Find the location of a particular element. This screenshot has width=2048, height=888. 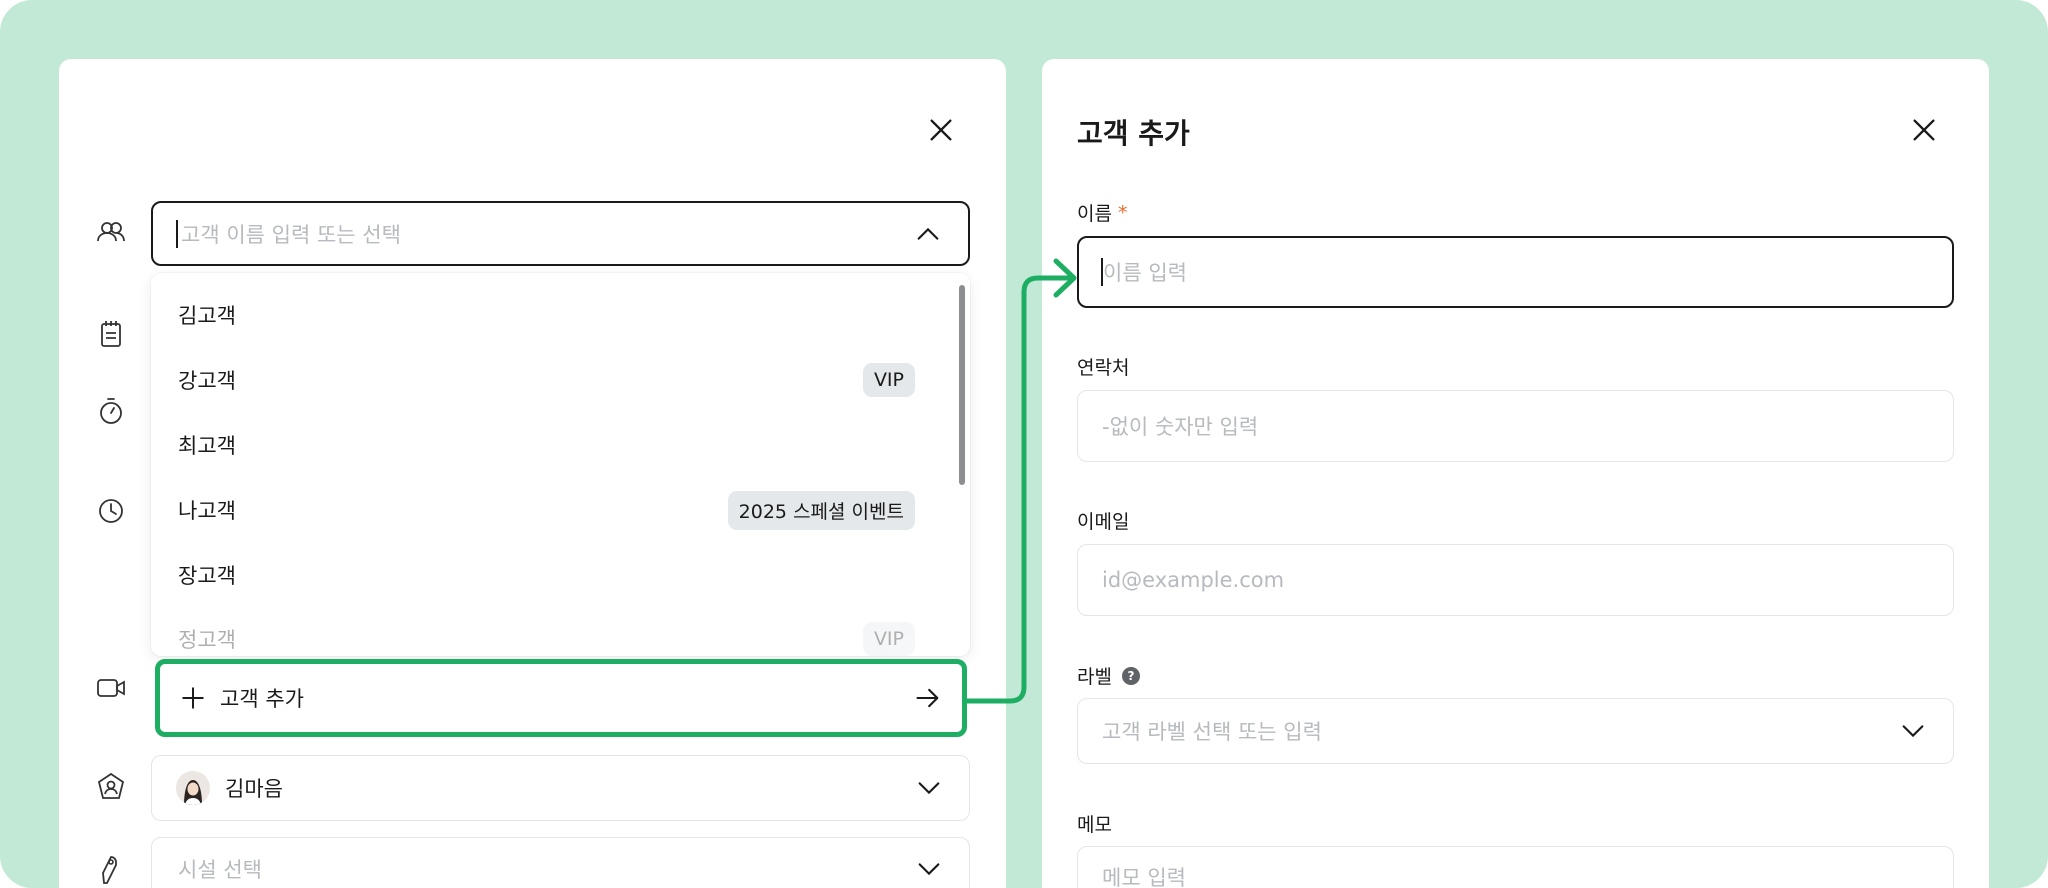

stopwatch-icon is located at coordinates (111, 411).